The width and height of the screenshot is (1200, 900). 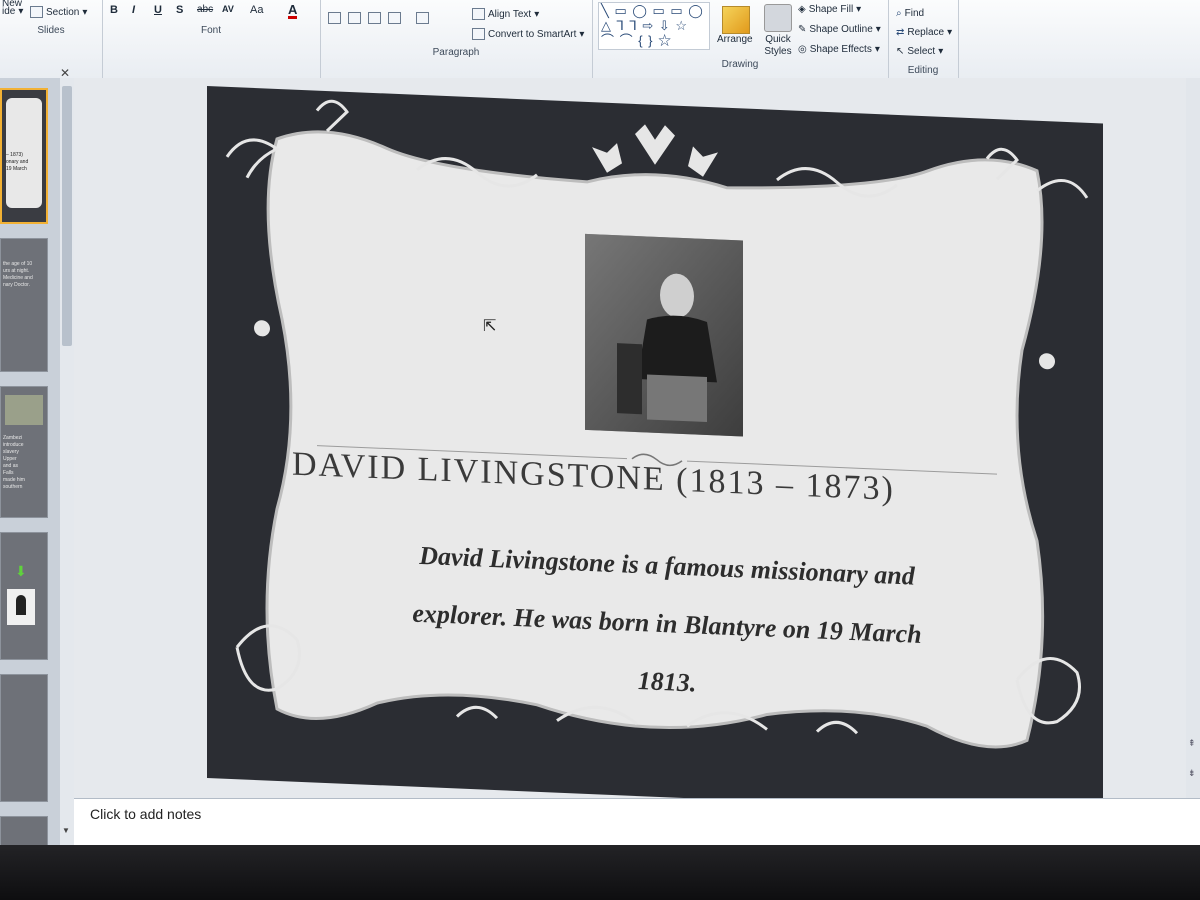 What do you see at coordinates (67, 461) in the screenshot?
I see `thumbnails-scrollbar: ▼` at bounding box center [67, 461].